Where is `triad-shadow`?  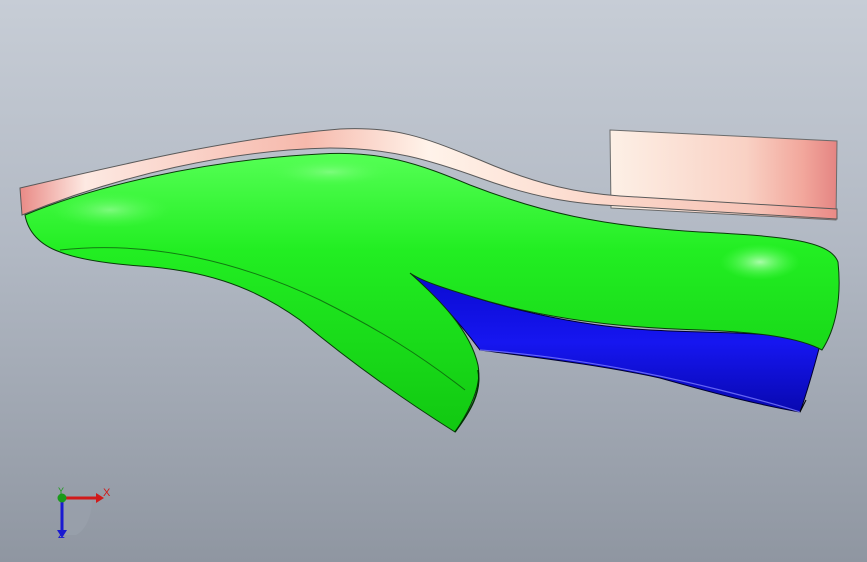 triad-shadow is located at coordinates (77, 516).